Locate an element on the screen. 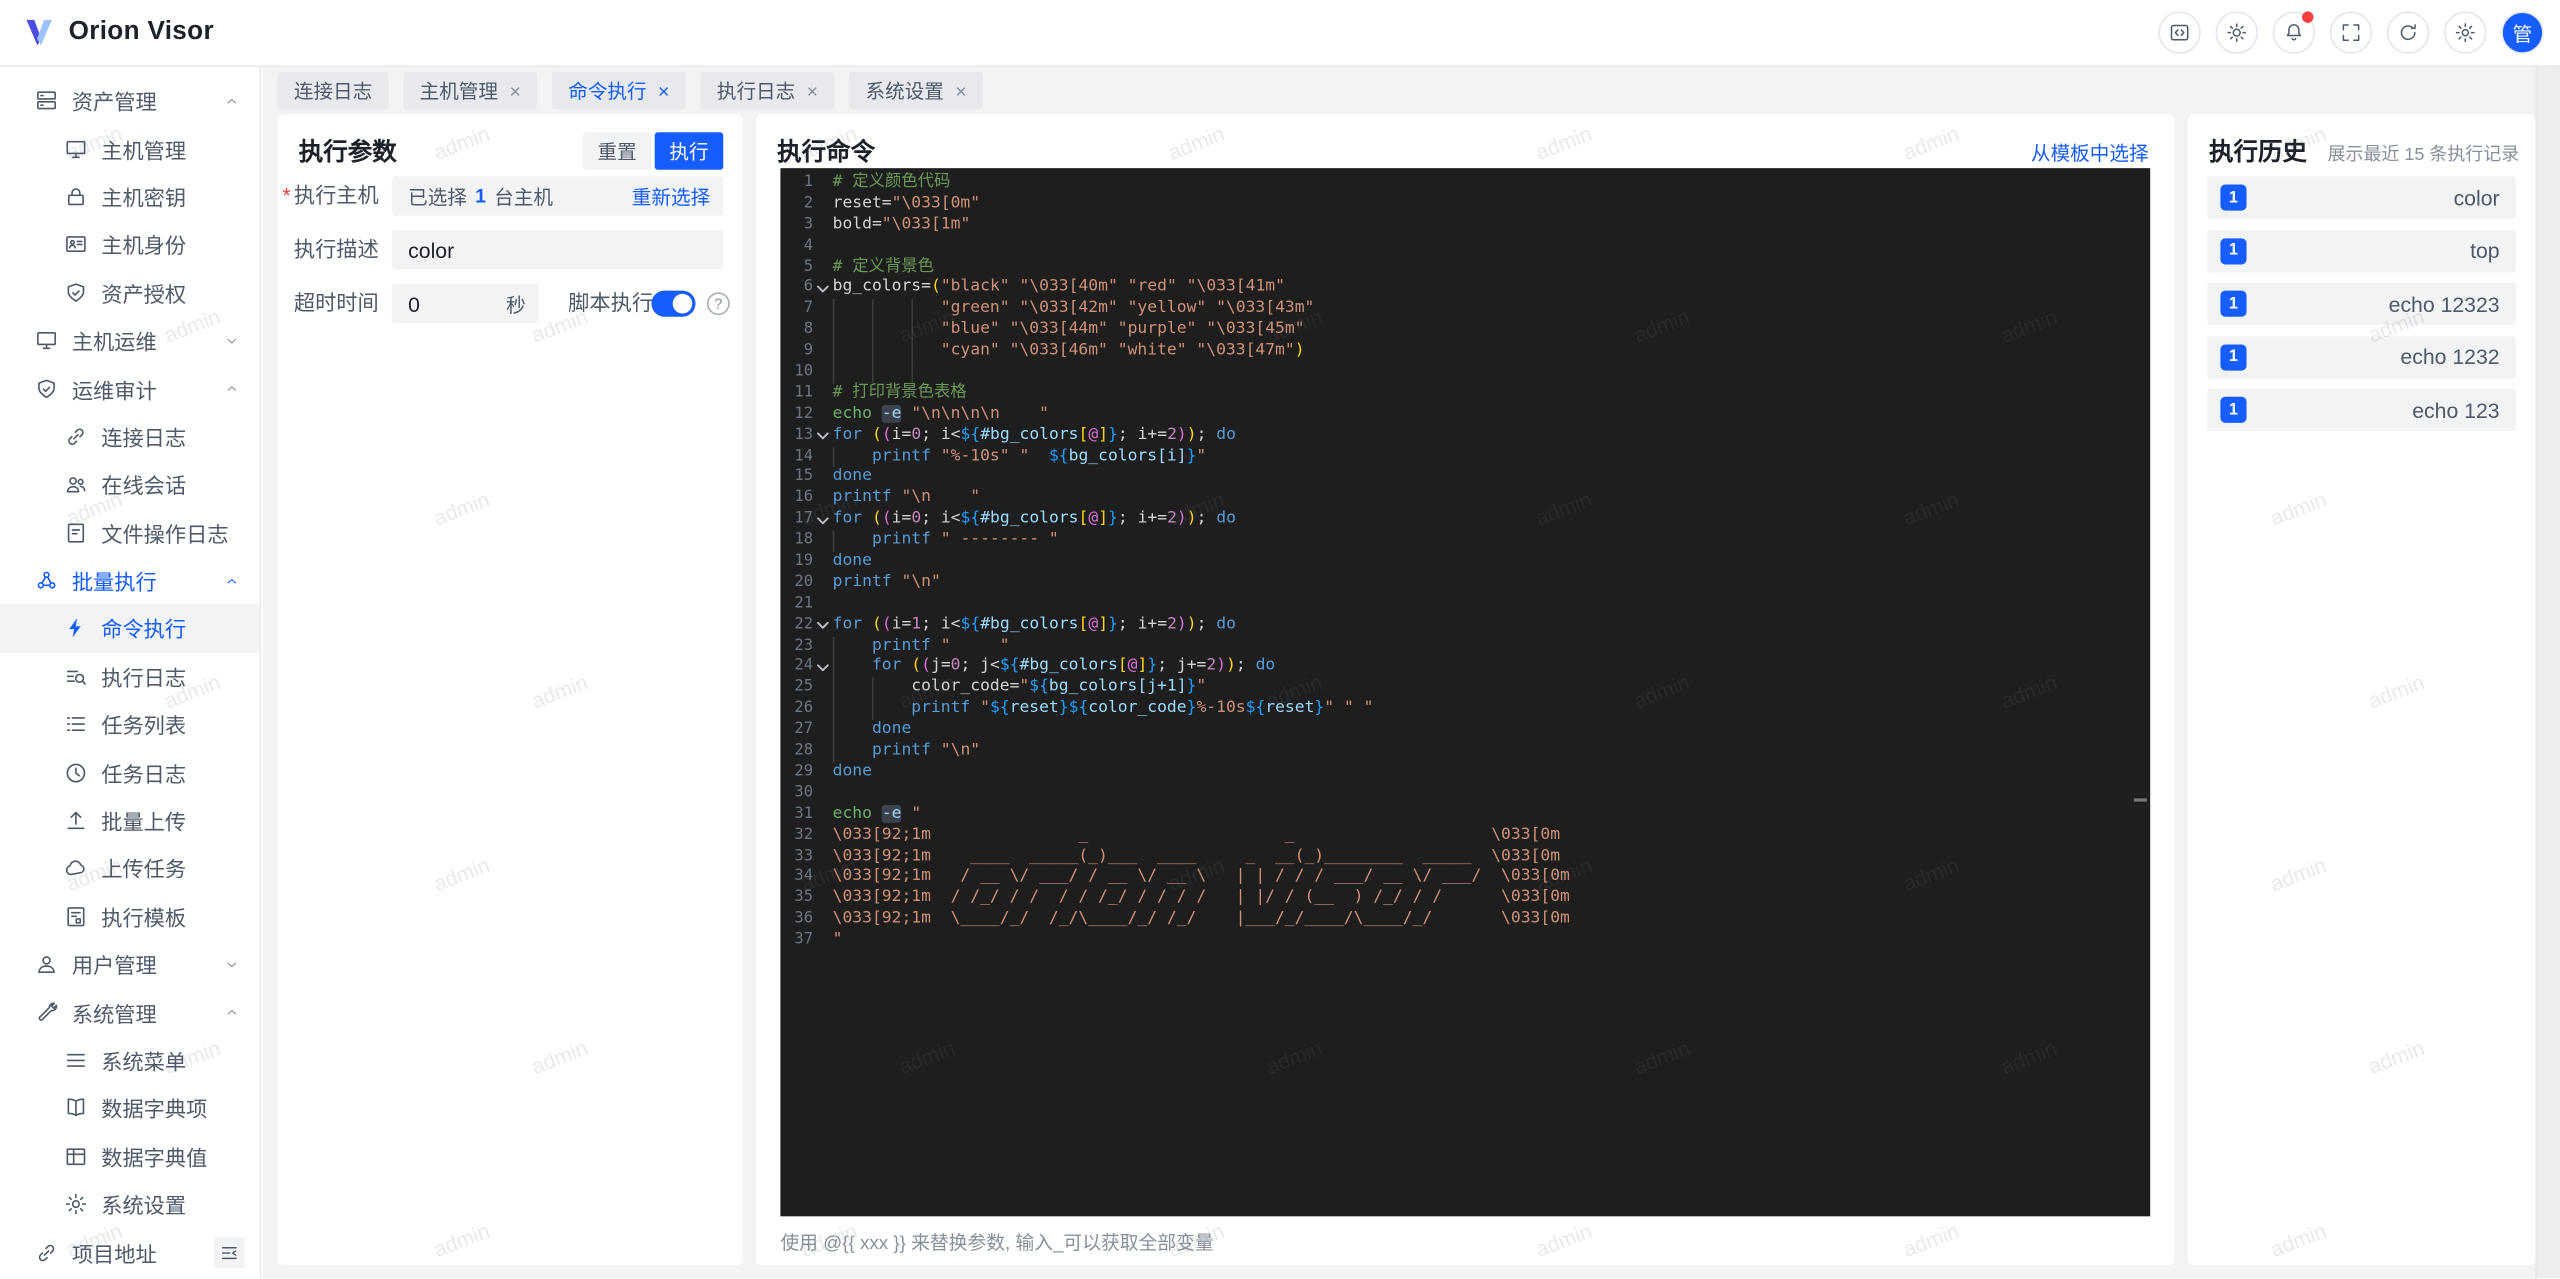  run-button: 执行 is located at coordinates (689, 151).